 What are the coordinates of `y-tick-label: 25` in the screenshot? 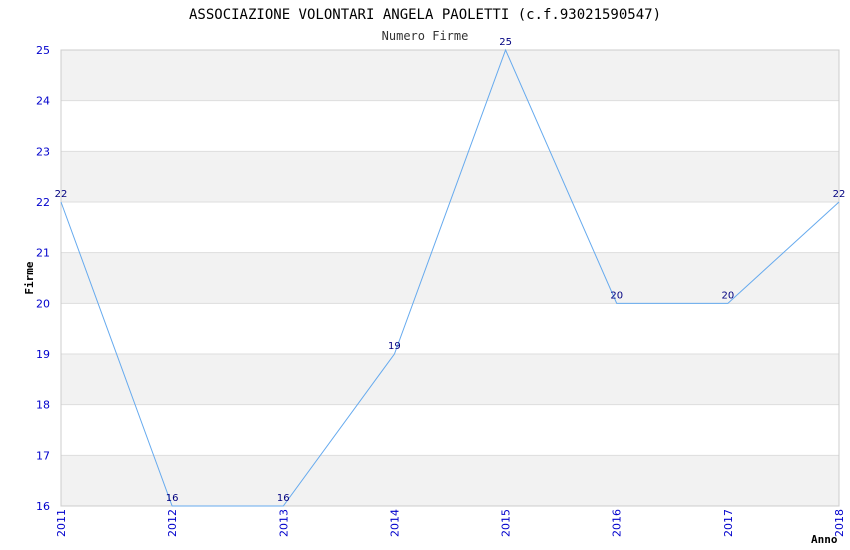 It's located at (43, 50).